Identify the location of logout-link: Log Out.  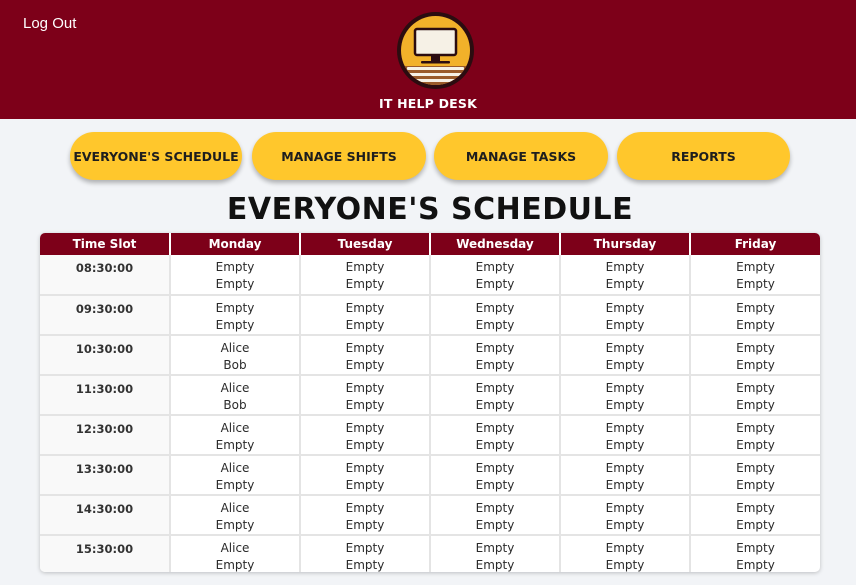
(49, 23).